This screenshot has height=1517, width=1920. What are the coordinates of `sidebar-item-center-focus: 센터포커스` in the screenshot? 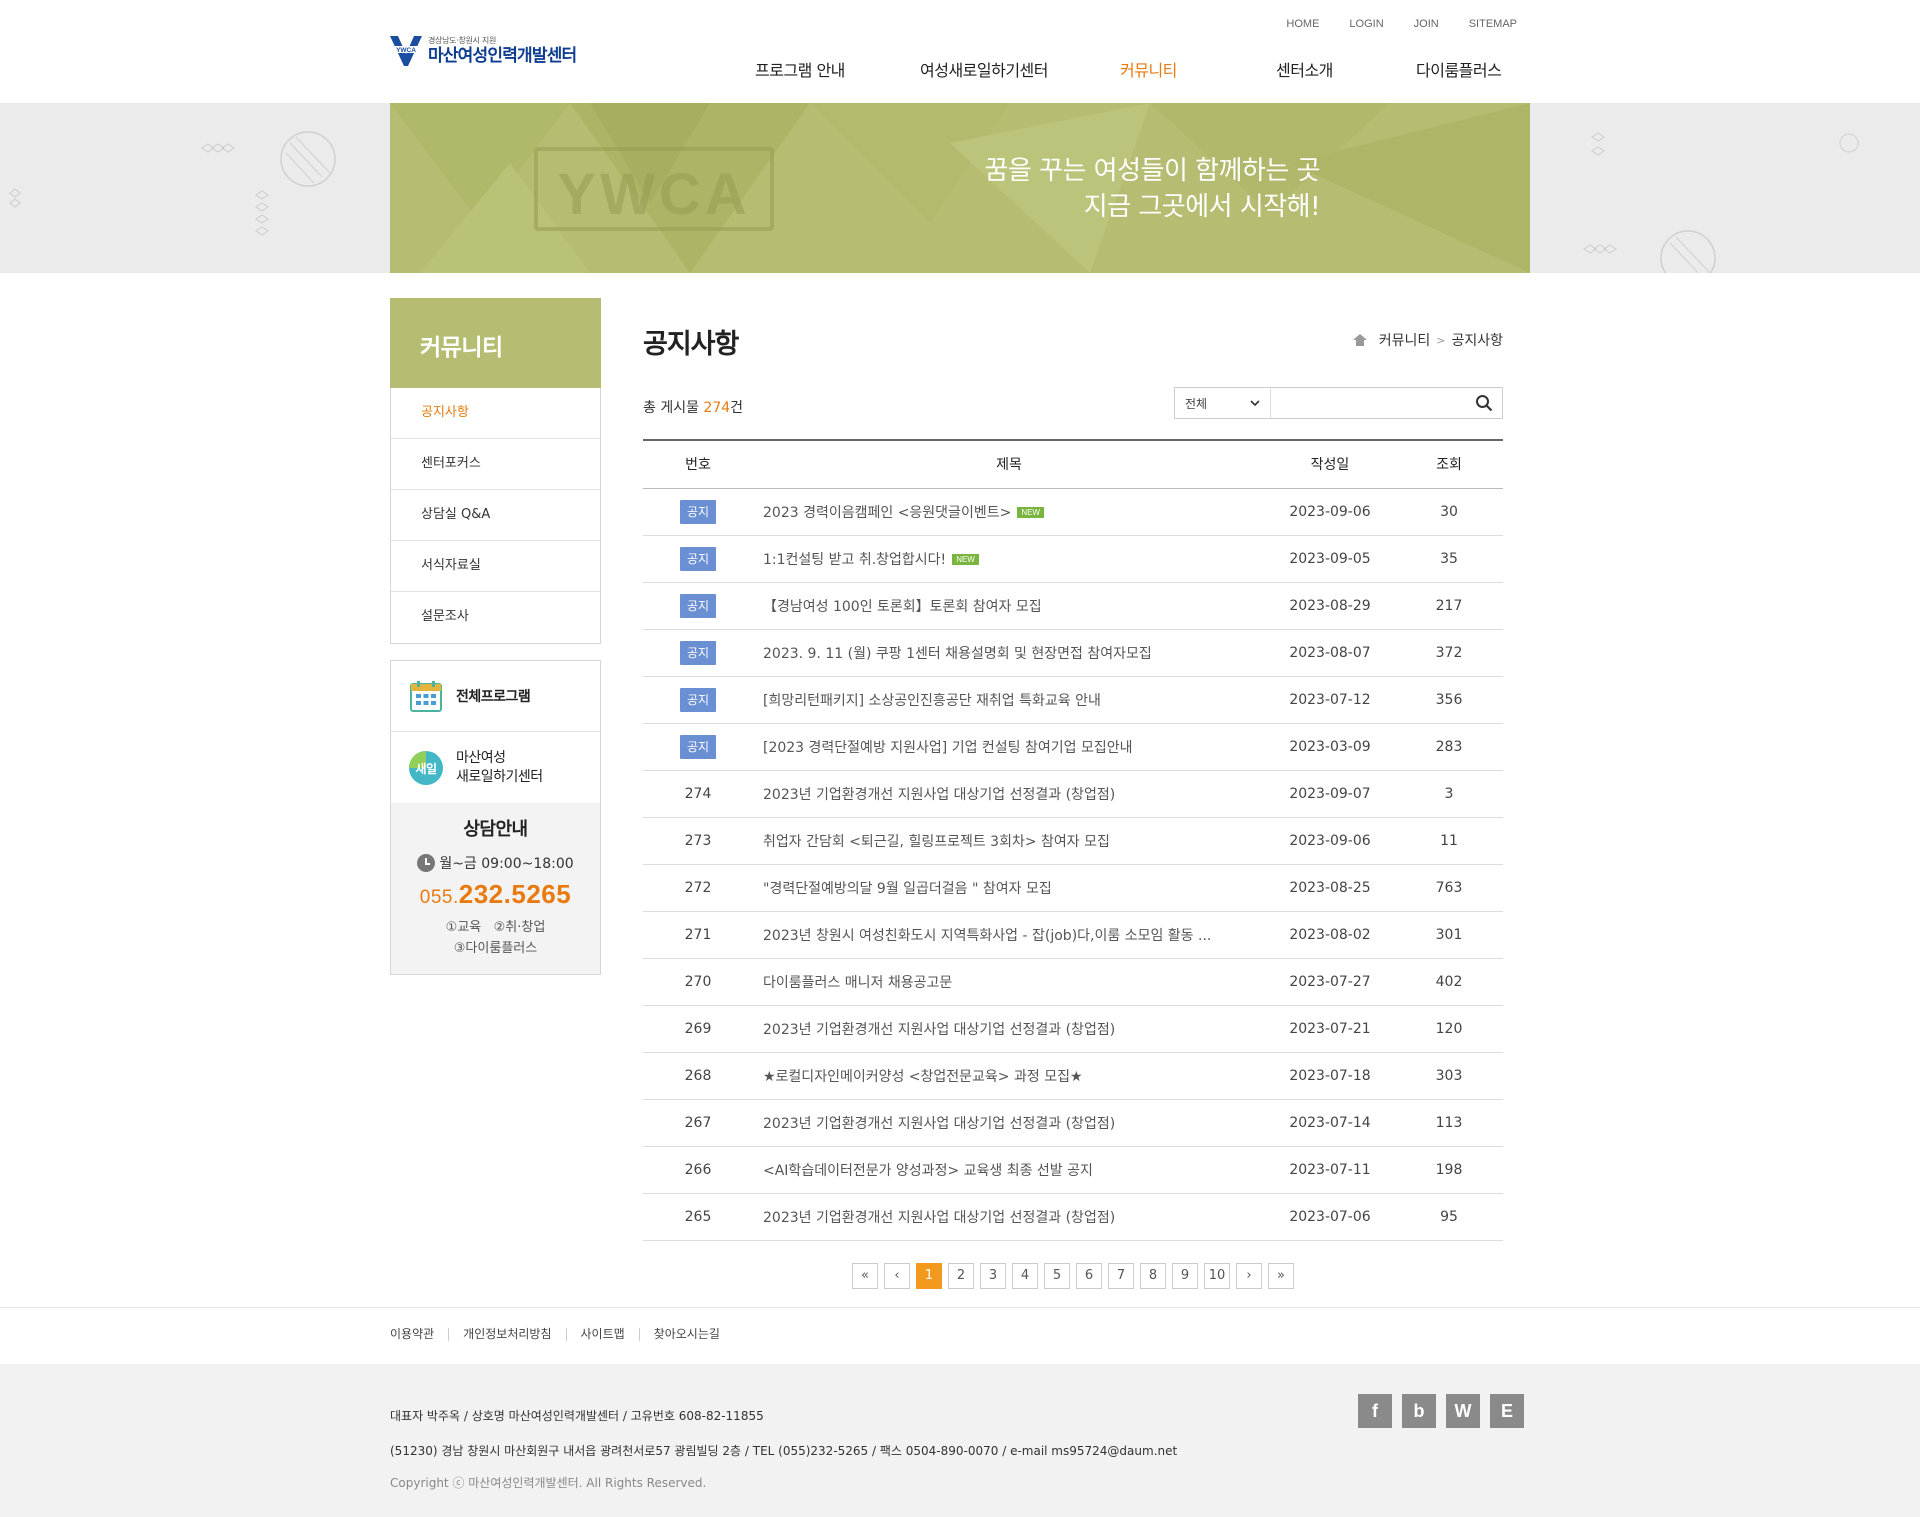 It's located at (495, 464).